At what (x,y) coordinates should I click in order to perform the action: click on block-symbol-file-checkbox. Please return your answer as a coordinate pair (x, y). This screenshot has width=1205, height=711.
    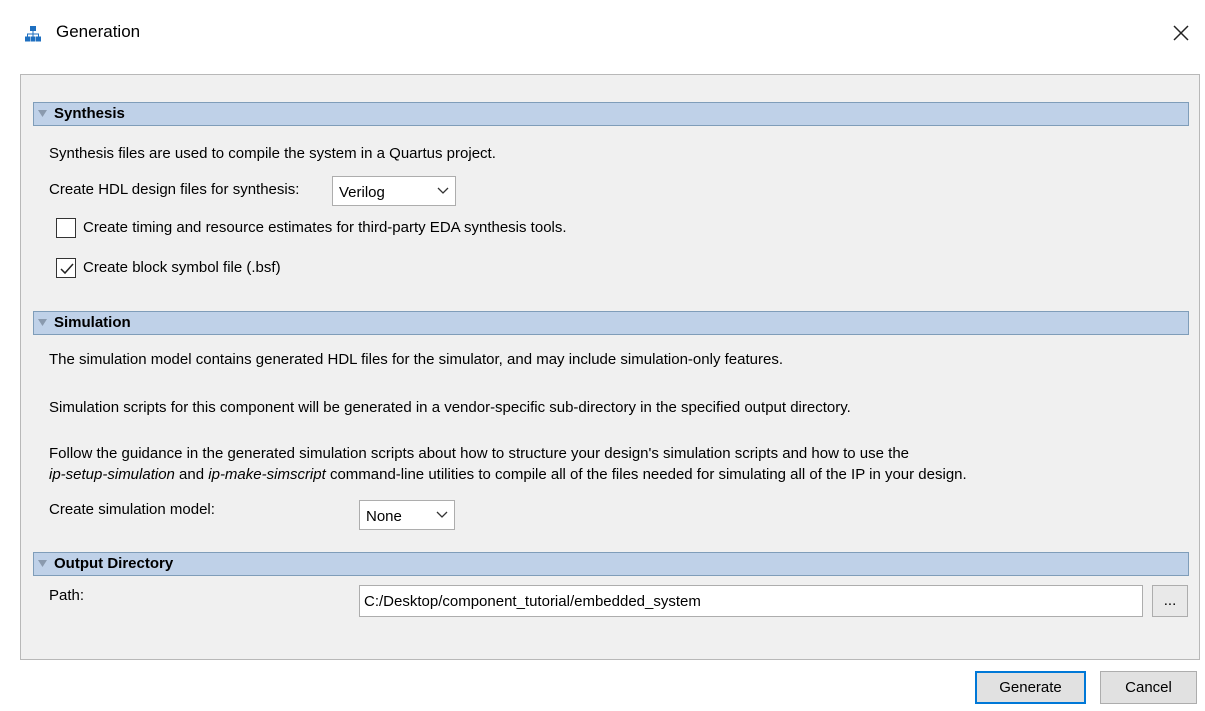
    Looking at the image, I should click on (66, 268).